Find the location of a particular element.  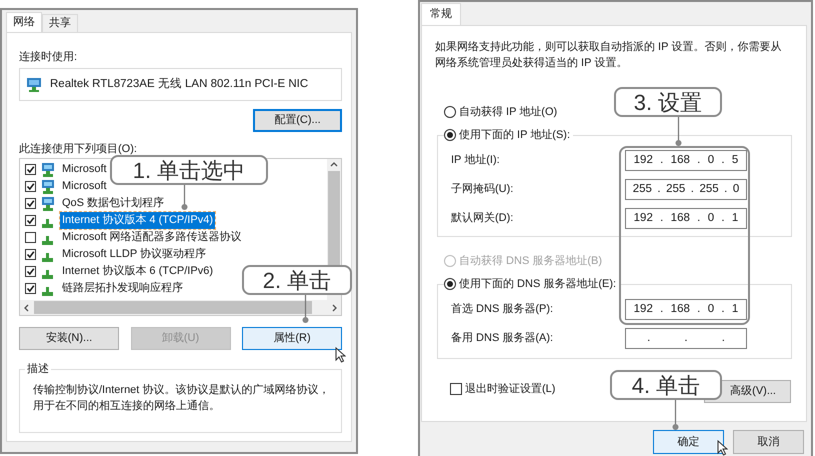

field-label: 默认网关(D): is located at coordinates (482, 218).